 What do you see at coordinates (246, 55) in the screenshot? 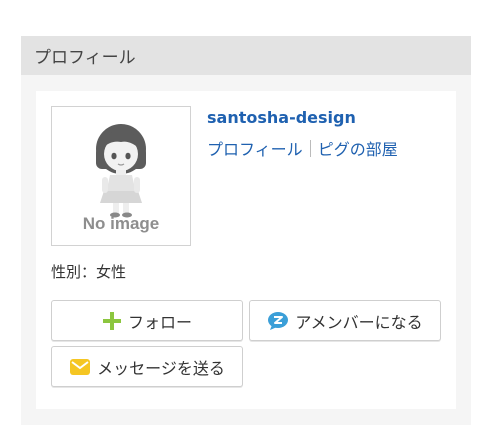
I see `widget-header: プロフィール` at bounding box center [246, 55].